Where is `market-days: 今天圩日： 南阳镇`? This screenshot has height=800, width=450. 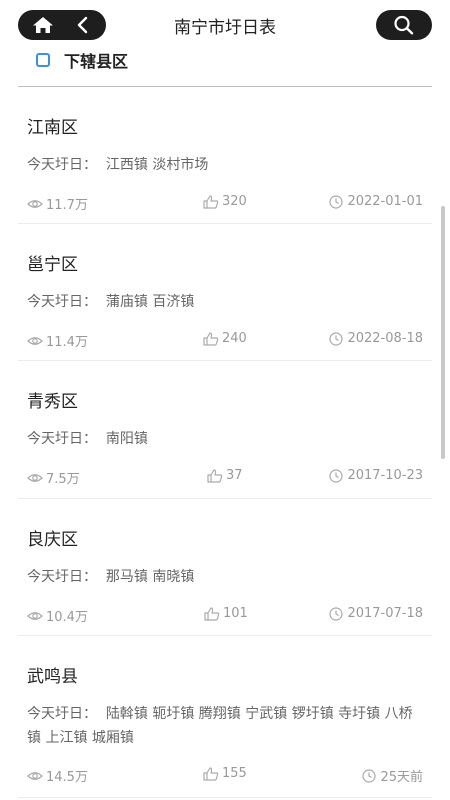 market-days: 今天圩日： 南阳镇 is located at coordinates (224, 439).